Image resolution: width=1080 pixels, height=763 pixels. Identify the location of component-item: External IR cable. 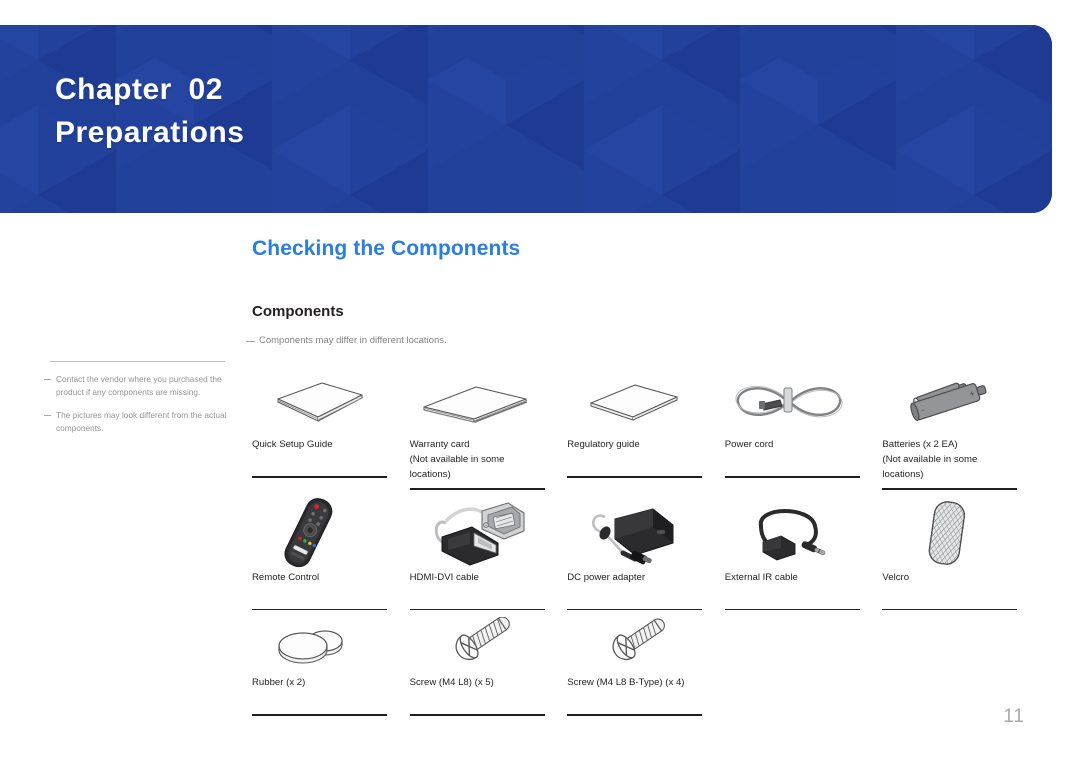
(803, 553).